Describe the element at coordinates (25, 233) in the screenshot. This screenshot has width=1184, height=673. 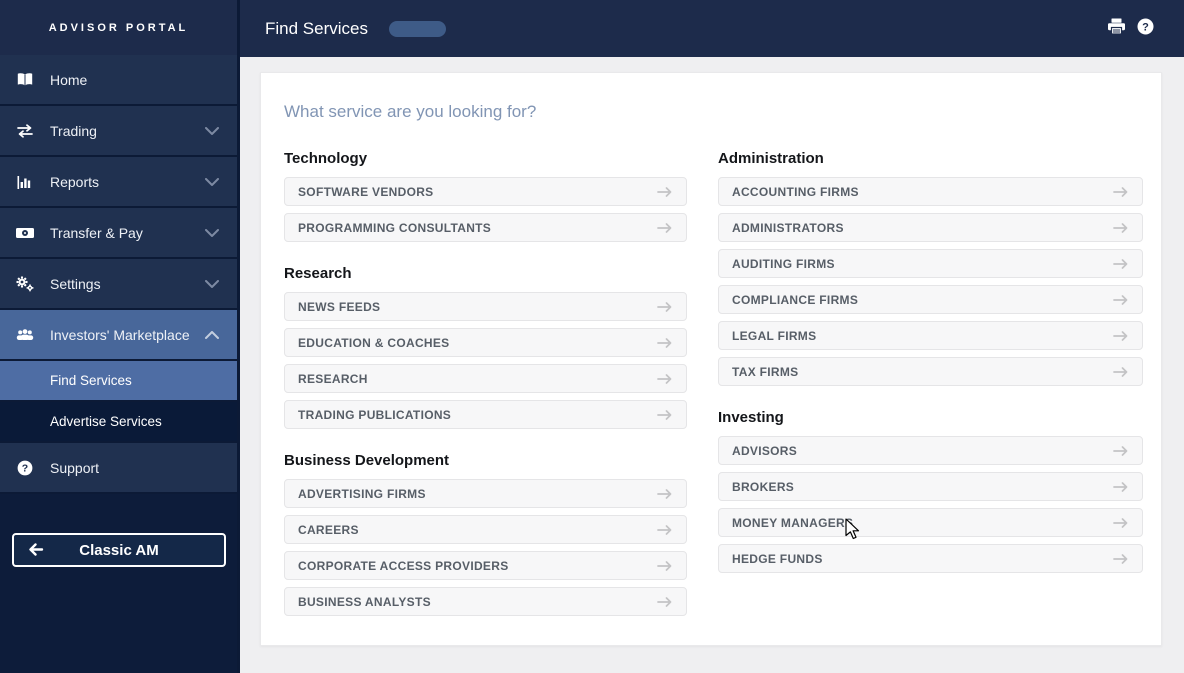
I see `banknote-icon` at that location.